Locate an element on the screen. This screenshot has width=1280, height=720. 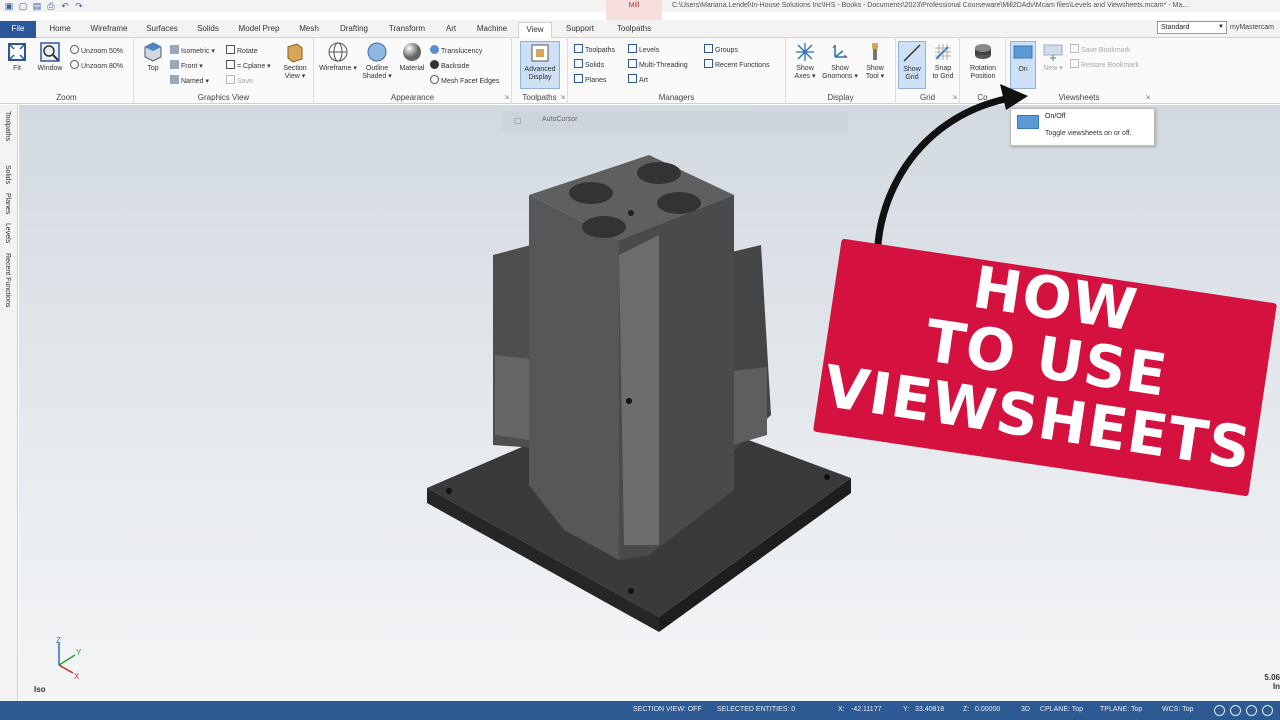
show-tool-button: Show Tool ▾ is located at coordinates (875, 61).